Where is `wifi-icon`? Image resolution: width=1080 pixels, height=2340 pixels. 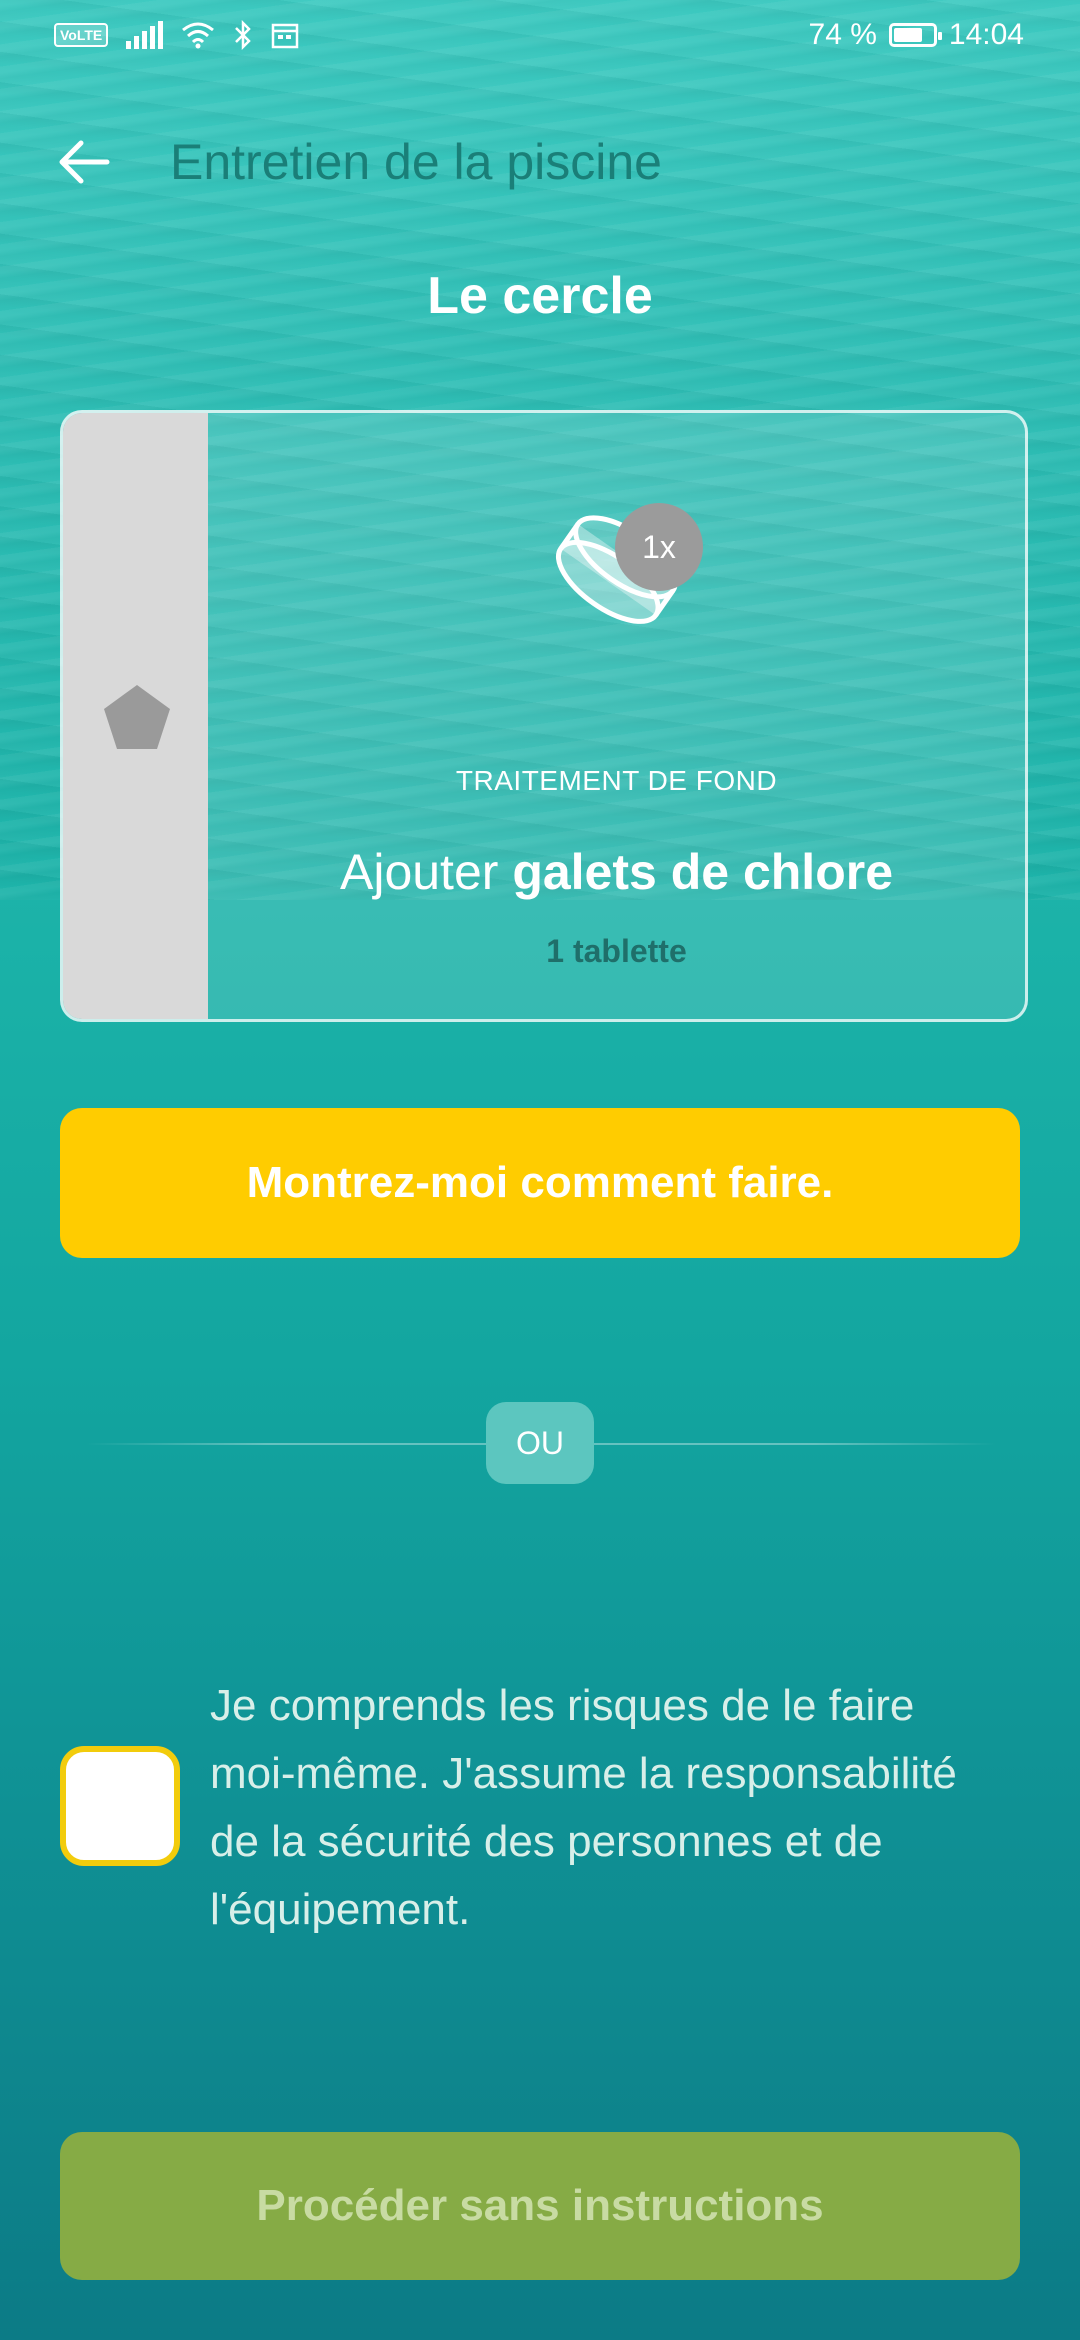 wifi-icon is located at coordinates (198, 35).